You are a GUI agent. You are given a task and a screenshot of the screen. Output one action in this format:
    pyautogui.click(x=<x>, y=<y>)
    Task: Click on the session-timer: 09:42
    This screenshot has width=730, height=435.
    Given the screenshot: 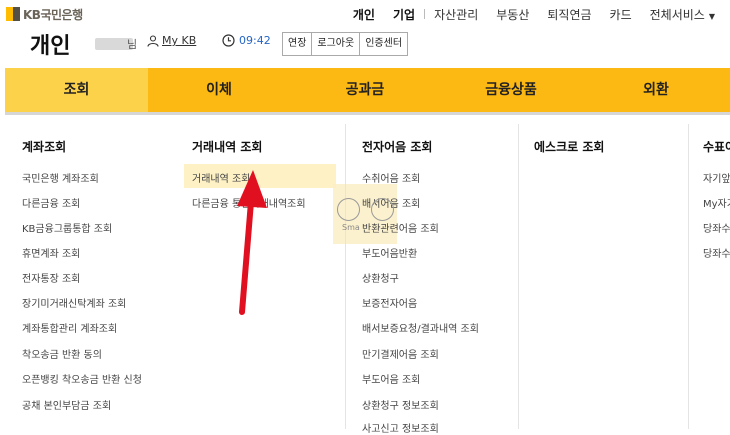 What is the action you would take?
    pyautogui.click(x=246, y=40)
    